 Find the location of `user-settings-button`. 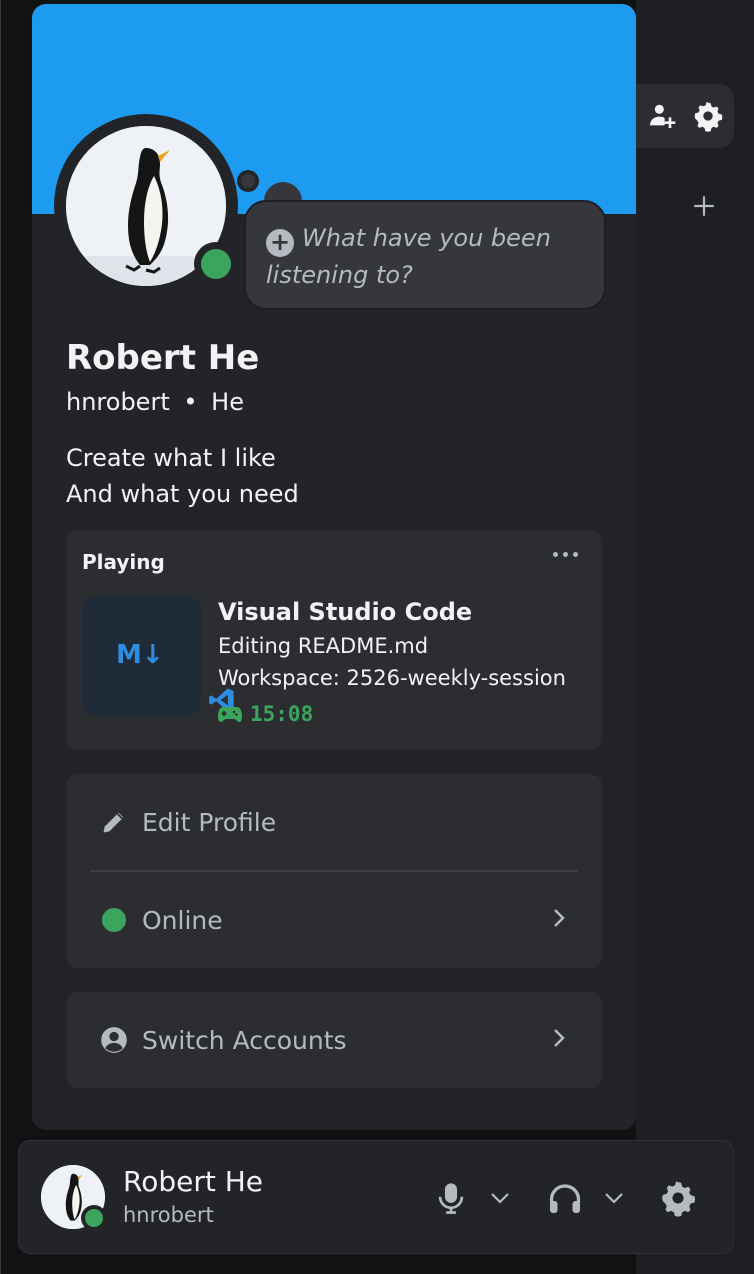

user-settings-button is located at coordinates (678, 1198).